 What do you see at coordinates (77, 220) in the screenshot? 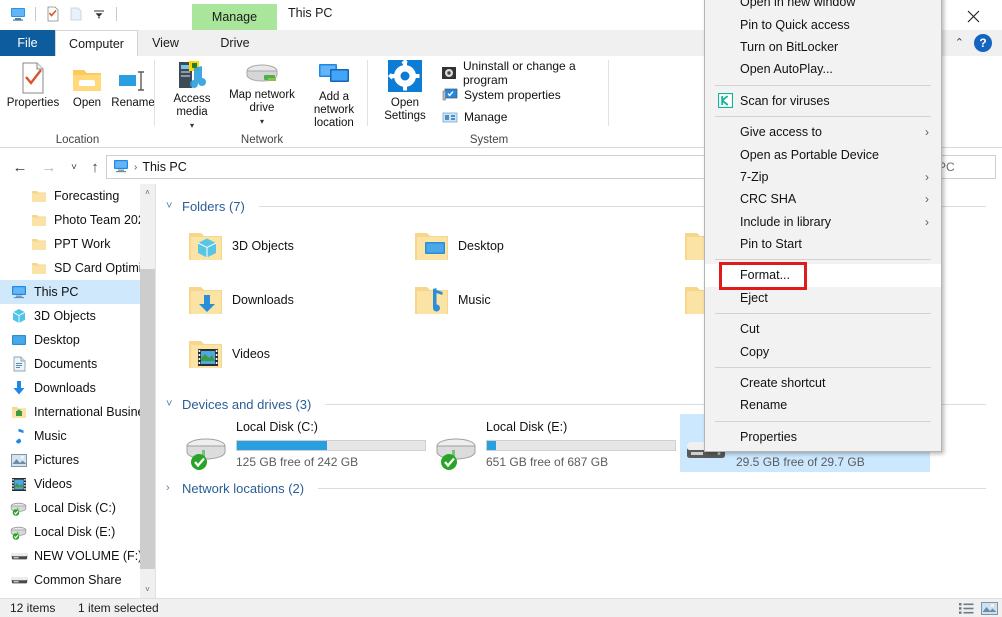
I see `sidebar-item-photo-team-2022: Photo Team 2022` at bounding box center [77, 220].